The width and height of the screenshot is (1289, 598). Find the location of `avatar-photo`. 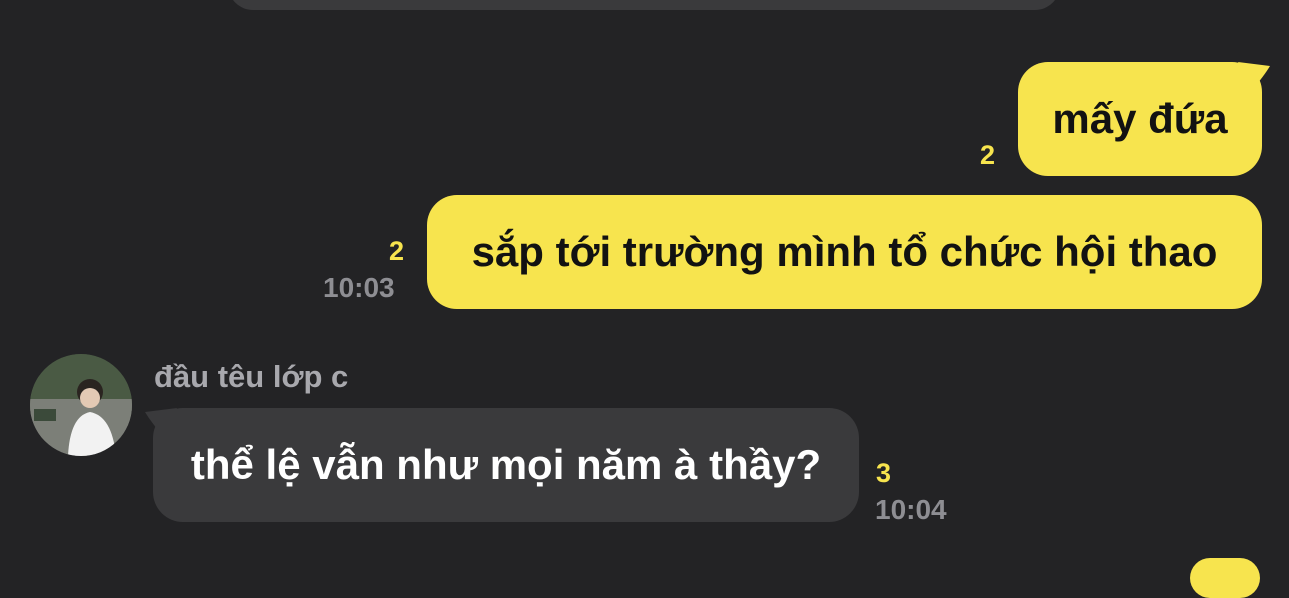

avatar-photo is located at coordinates (81, 405).